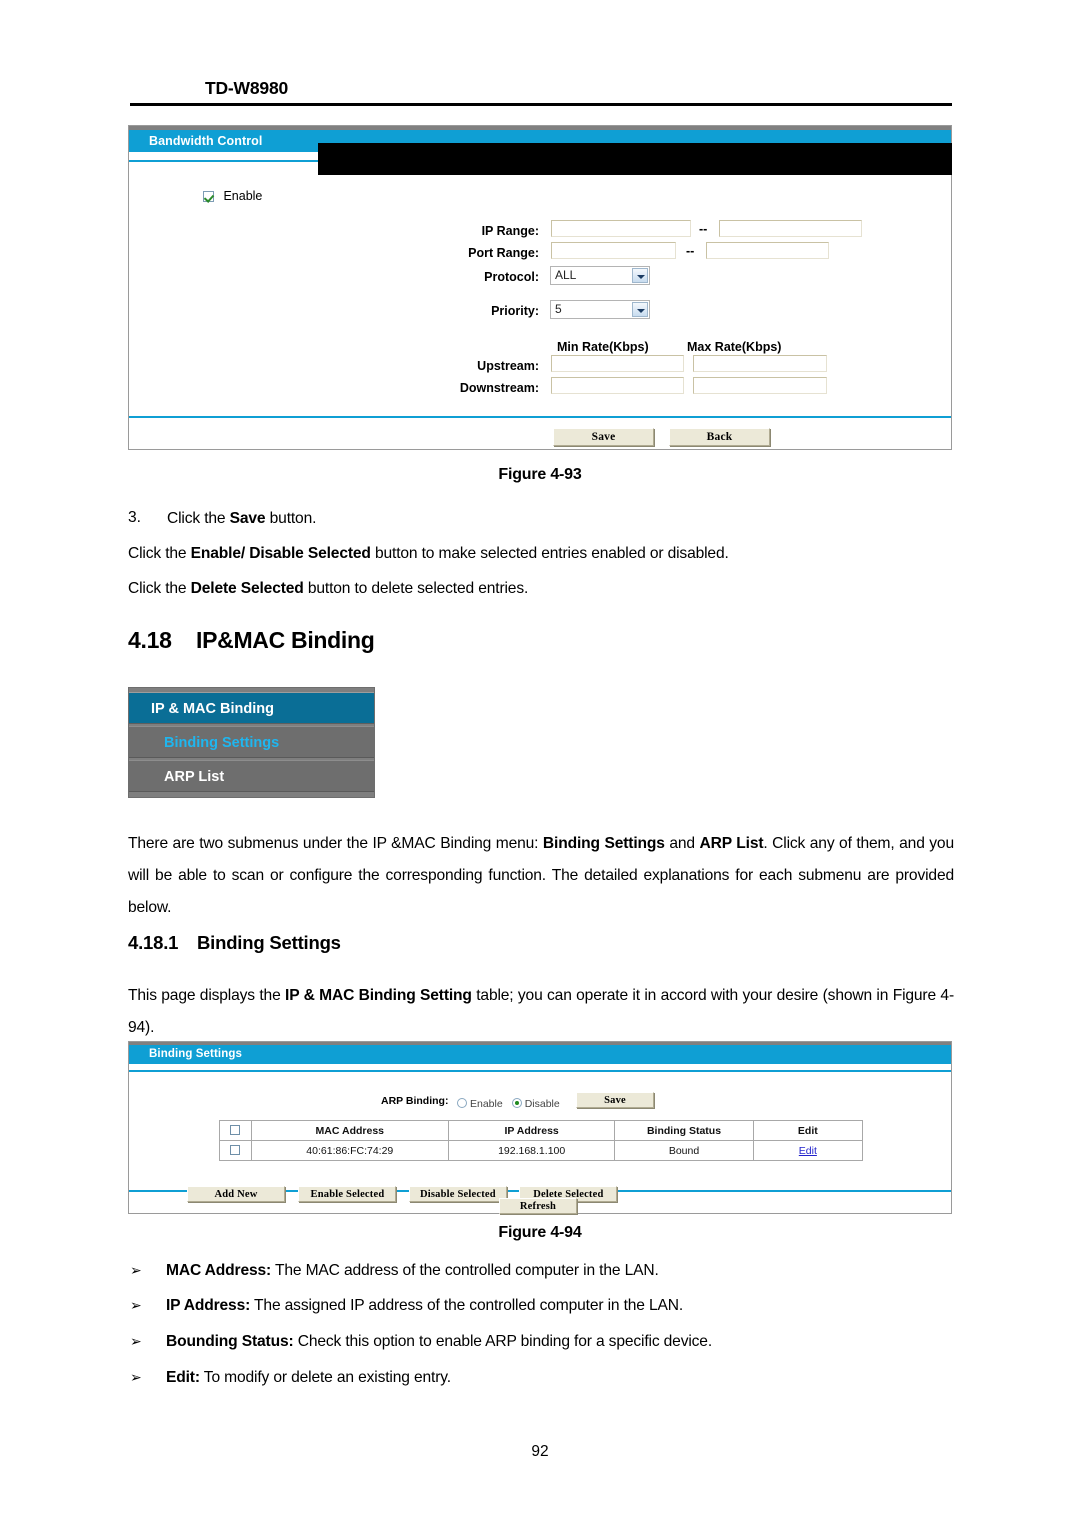  I want to click on port-range-start-input, so click(613, 250).